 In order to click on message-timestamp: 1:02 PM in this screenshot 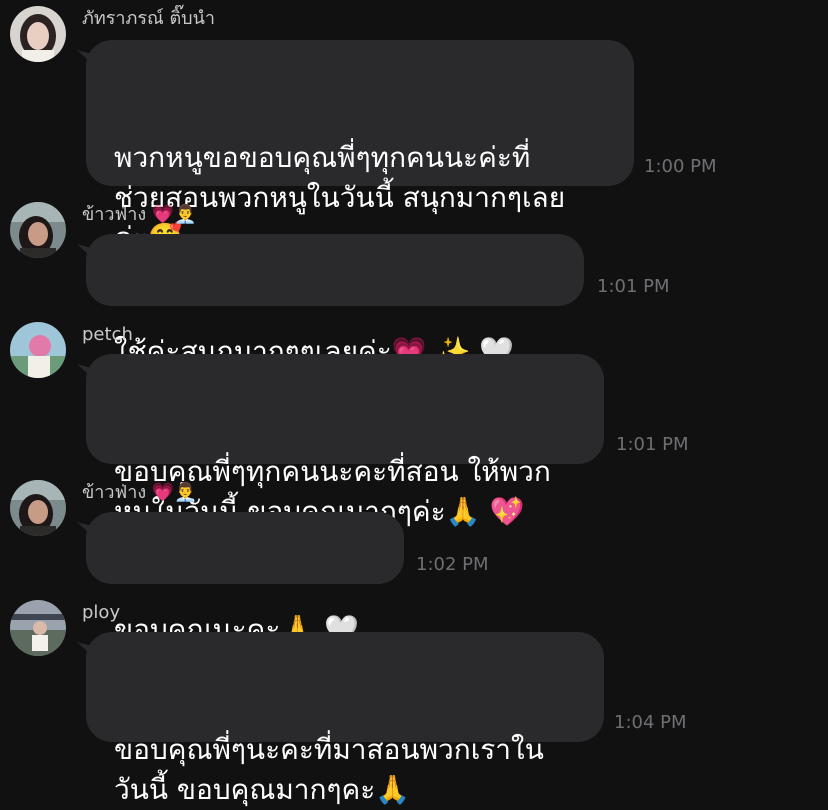, I will do `click(452, 564)`.